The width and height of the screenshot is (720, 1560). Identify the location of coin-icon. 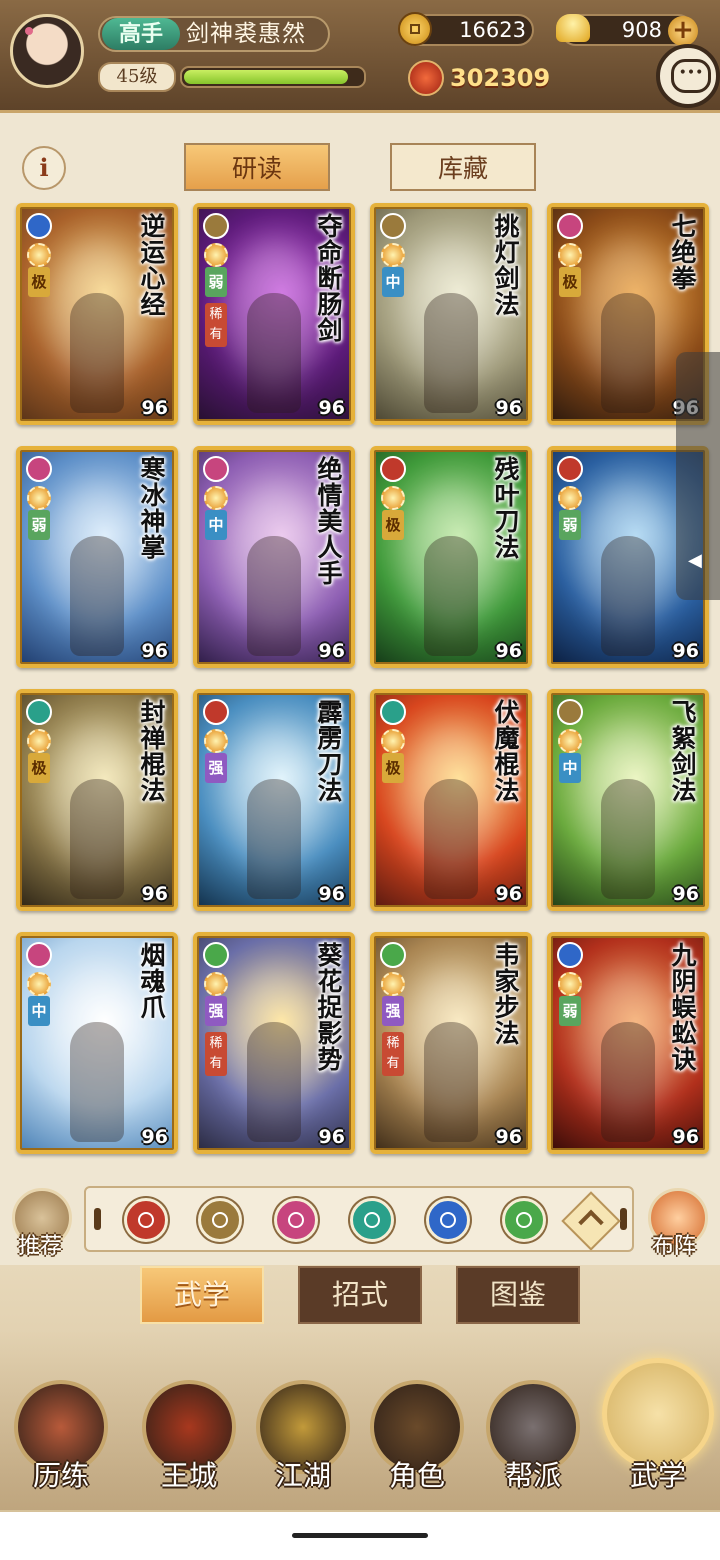
(415, 29).